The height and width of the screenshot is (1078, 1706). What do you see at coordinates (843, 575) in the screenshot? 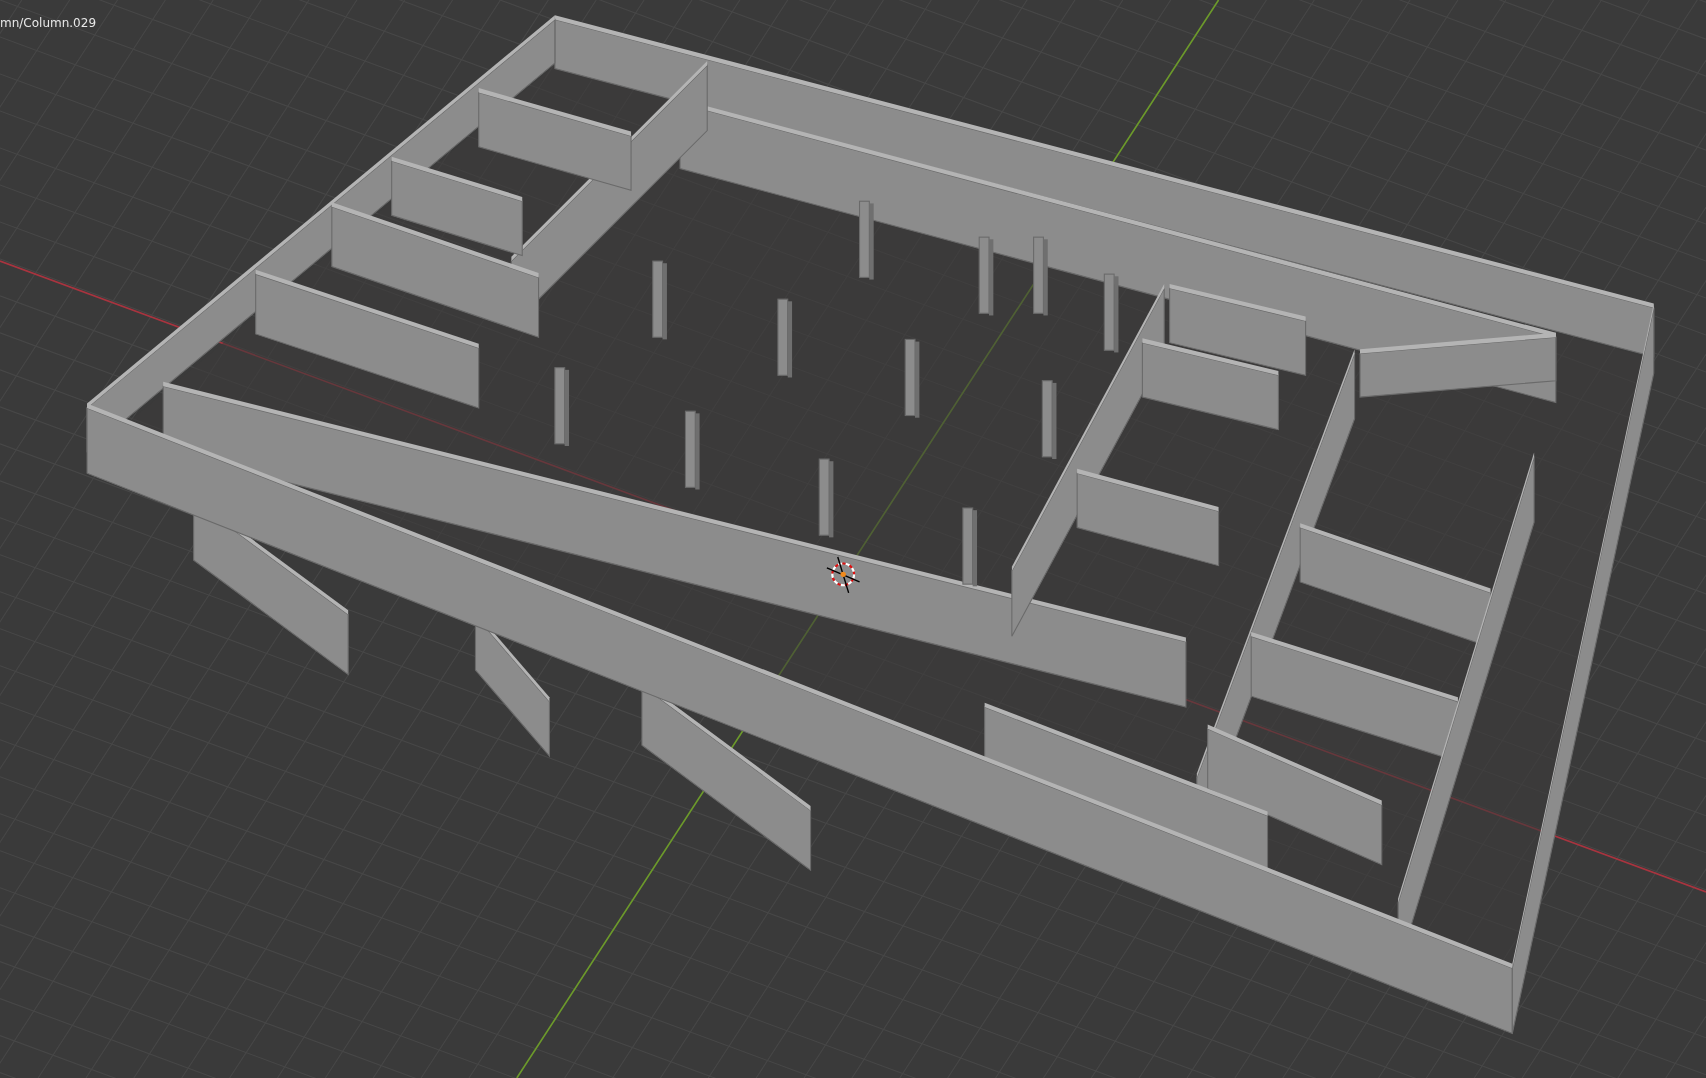
I see `cursor-icon` at bounding box center [843, 575].